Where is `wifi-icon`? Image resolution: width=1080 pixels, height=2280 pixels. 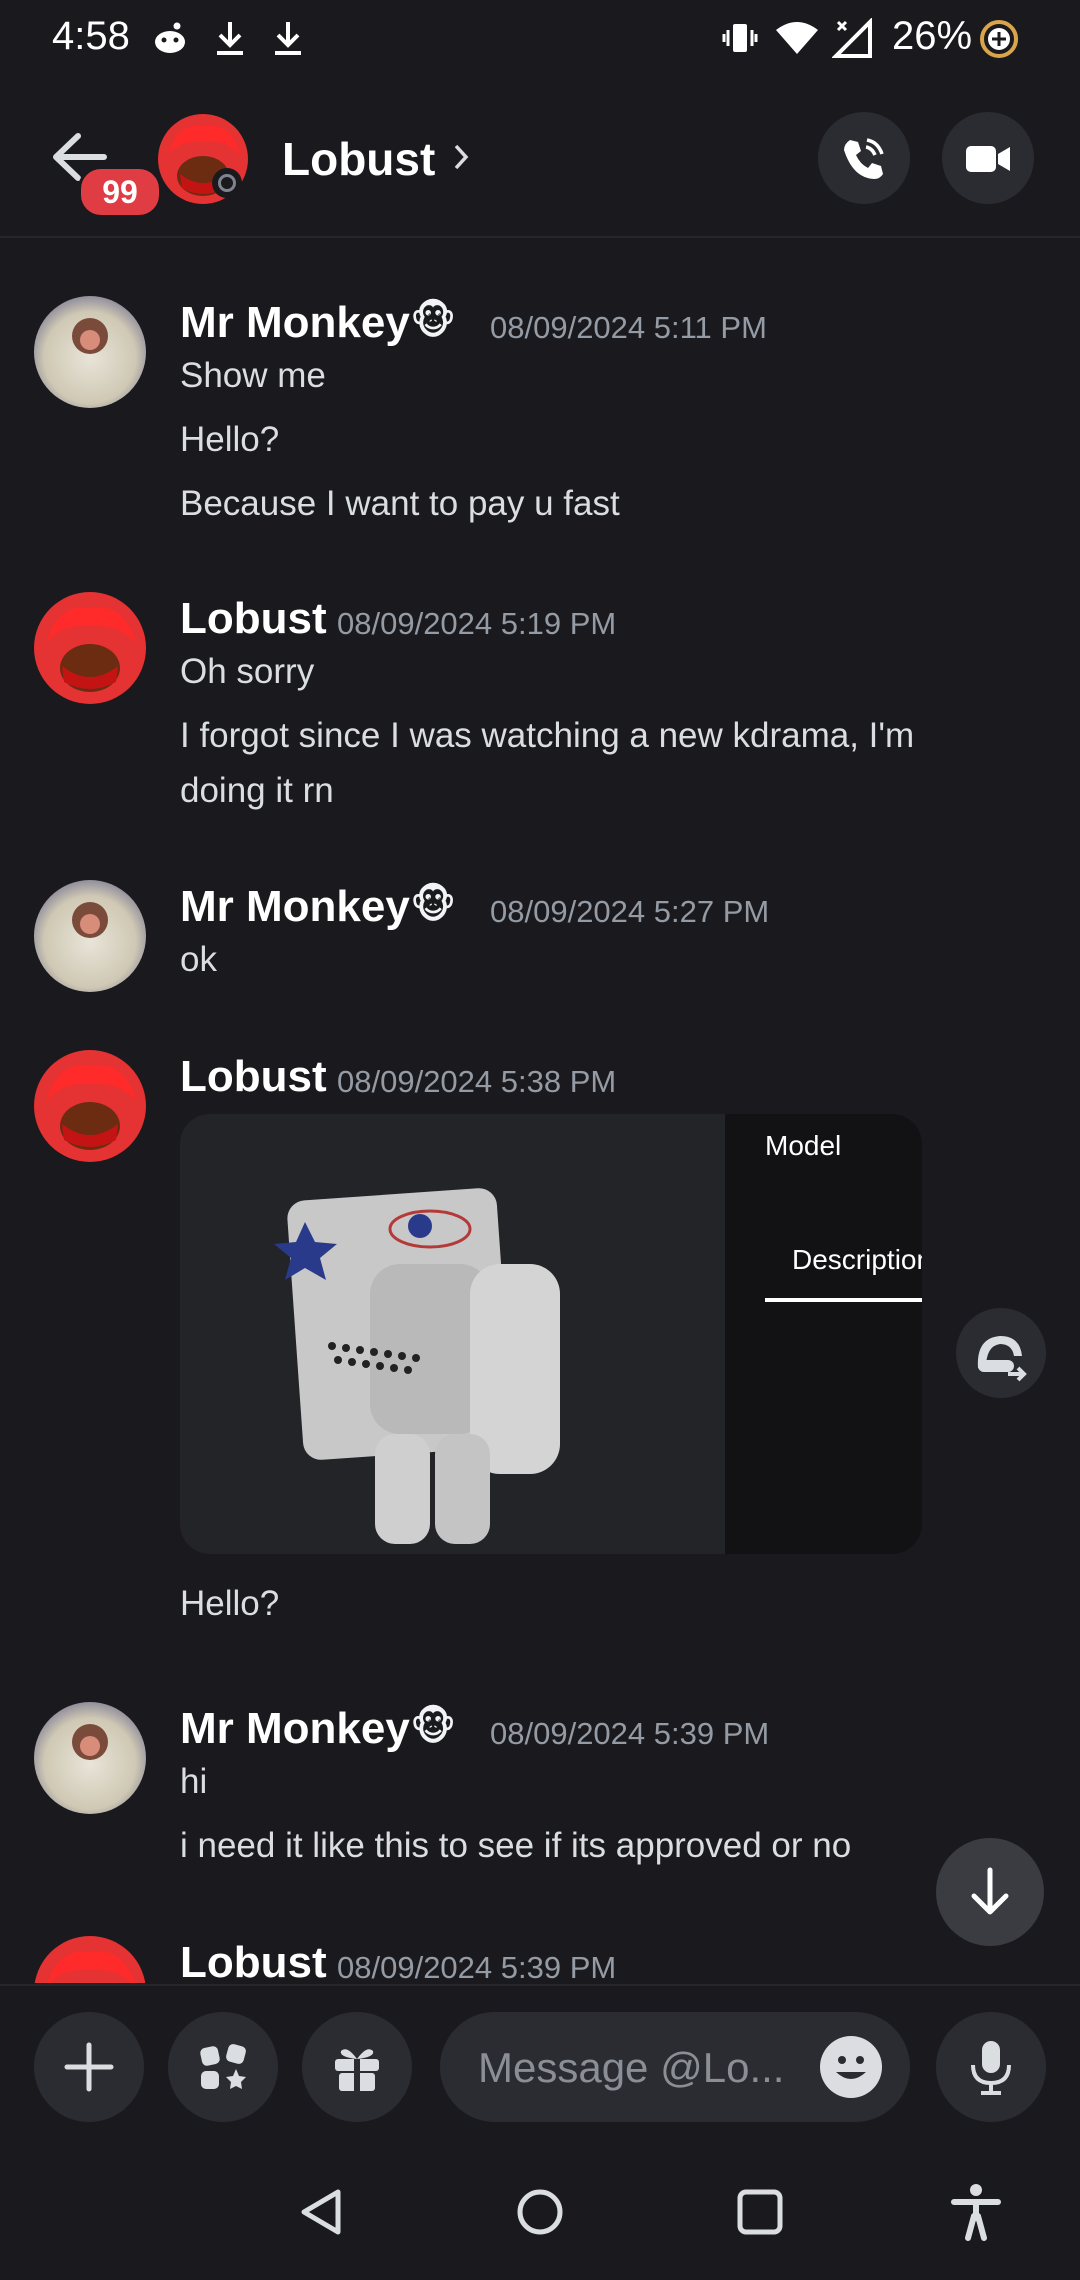 wifi-icon is located at coordinates (797, 38).